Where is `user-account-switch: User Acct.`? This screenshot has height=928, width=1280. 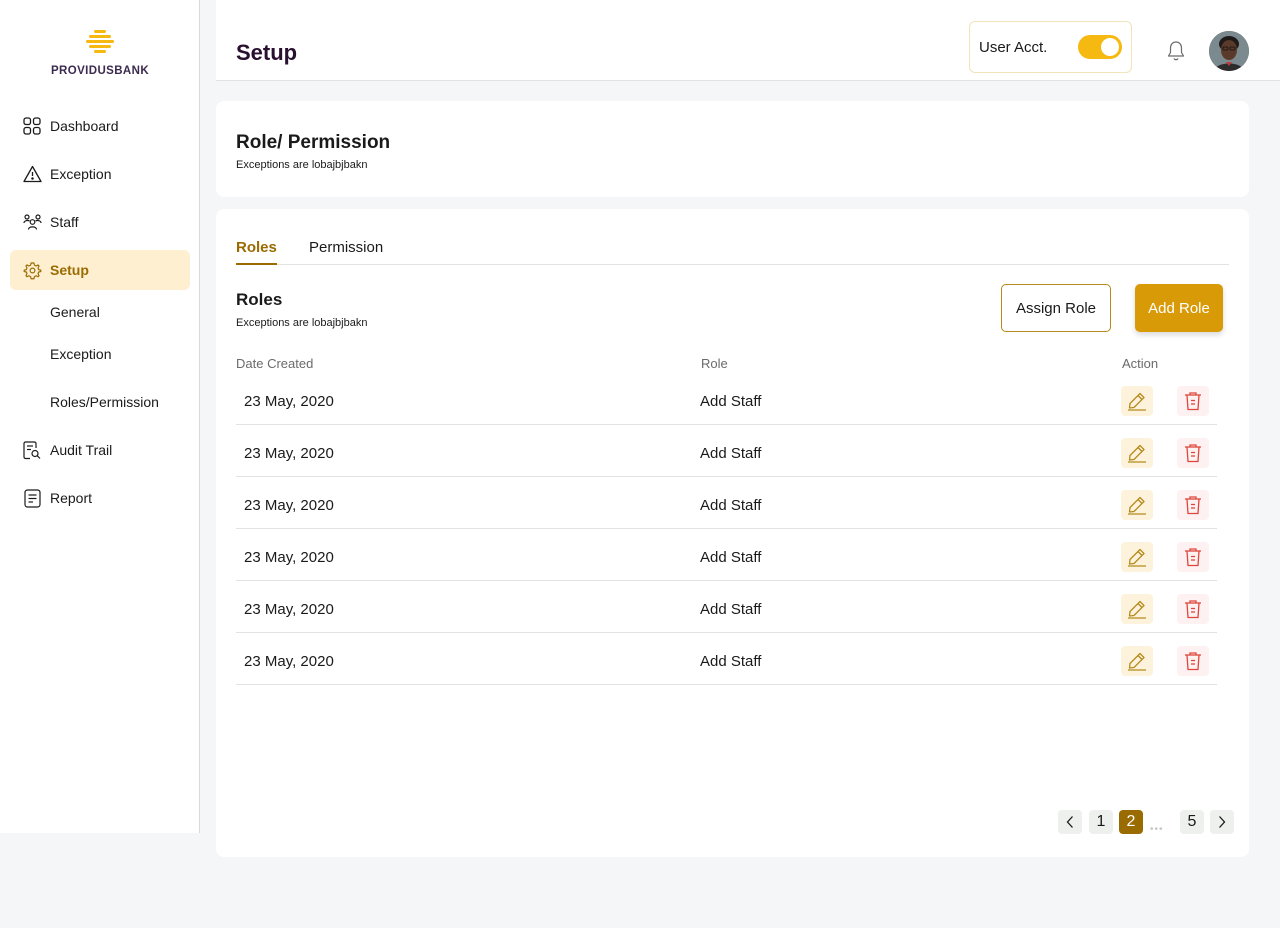
user-account-switch: User Acct. is located at coordinates (1050, 47).